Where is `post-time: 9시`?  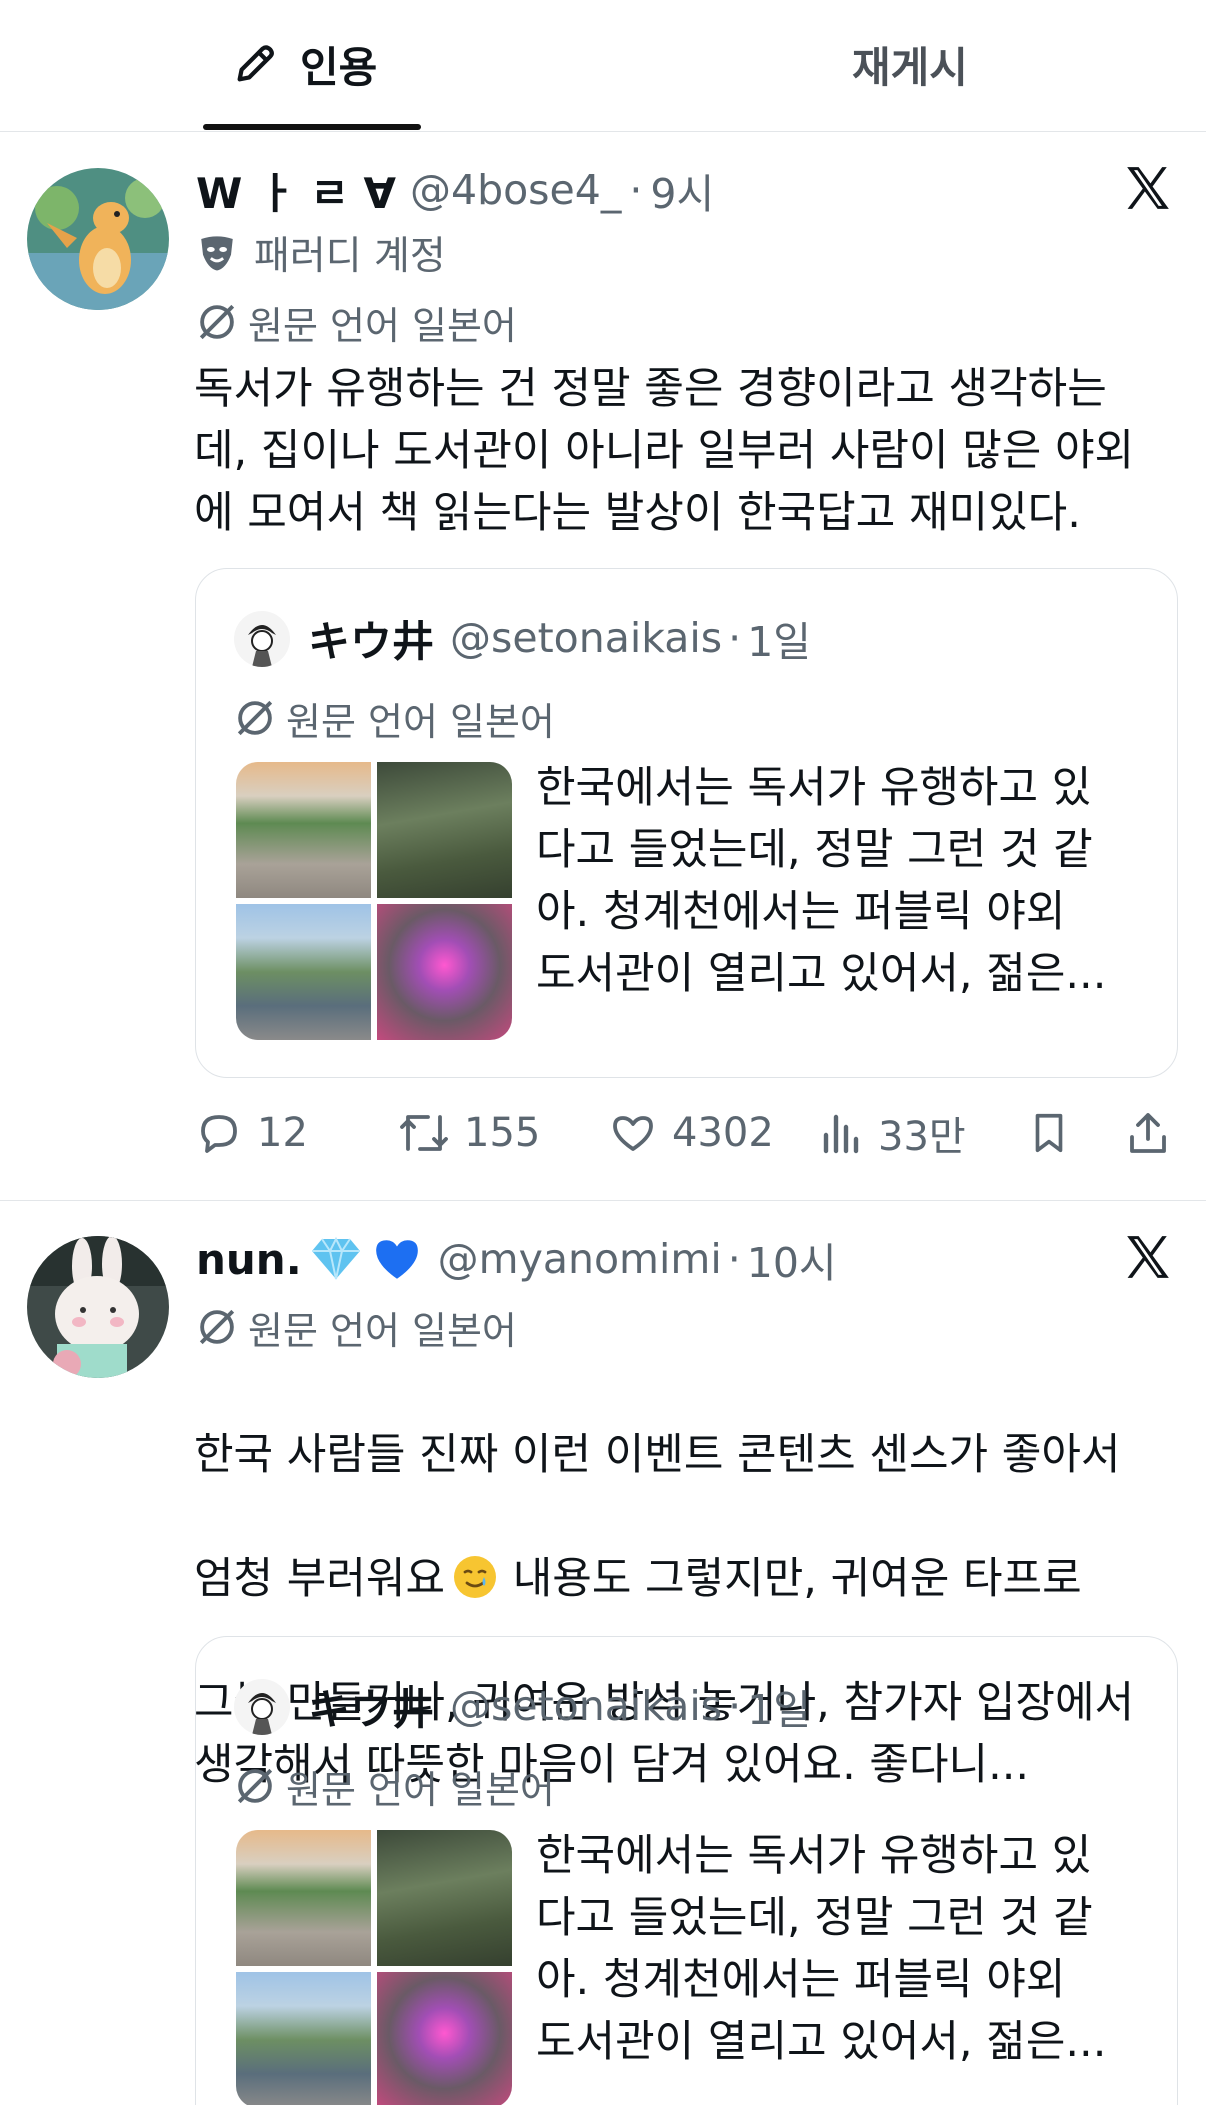 post-time: 9시 is located at coordinates (682, 190).